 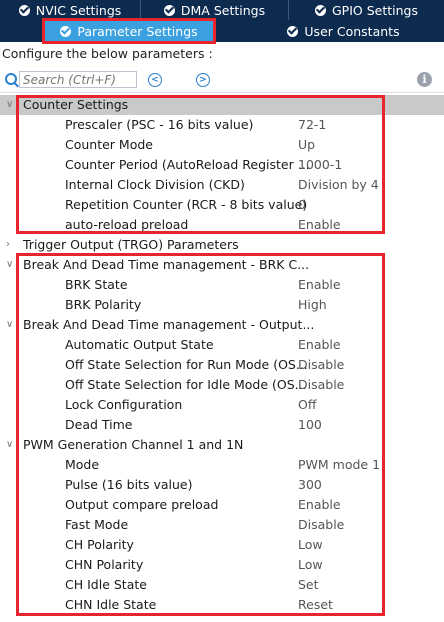 I want to click on chevron-right-icon: ›, so click(x=8, y=245).